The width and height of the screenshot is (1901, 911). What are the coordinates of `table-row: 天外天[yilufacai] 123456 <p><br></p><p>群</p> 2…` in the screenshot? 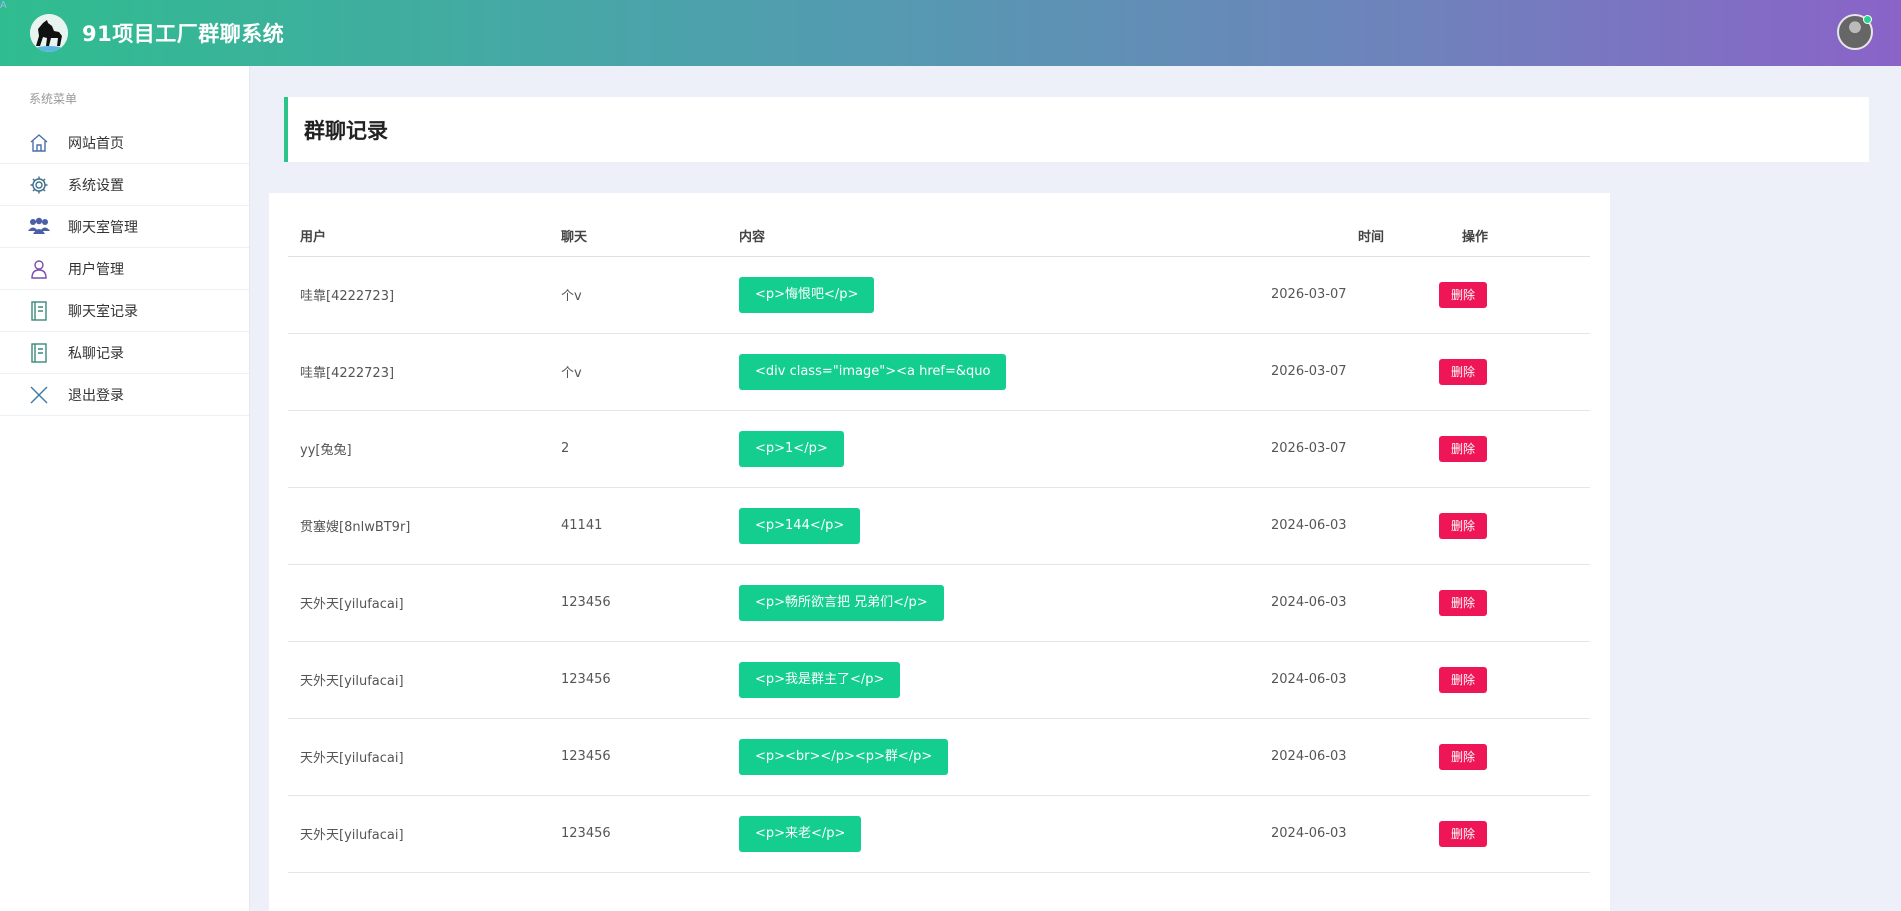 It's located at (939, 757).